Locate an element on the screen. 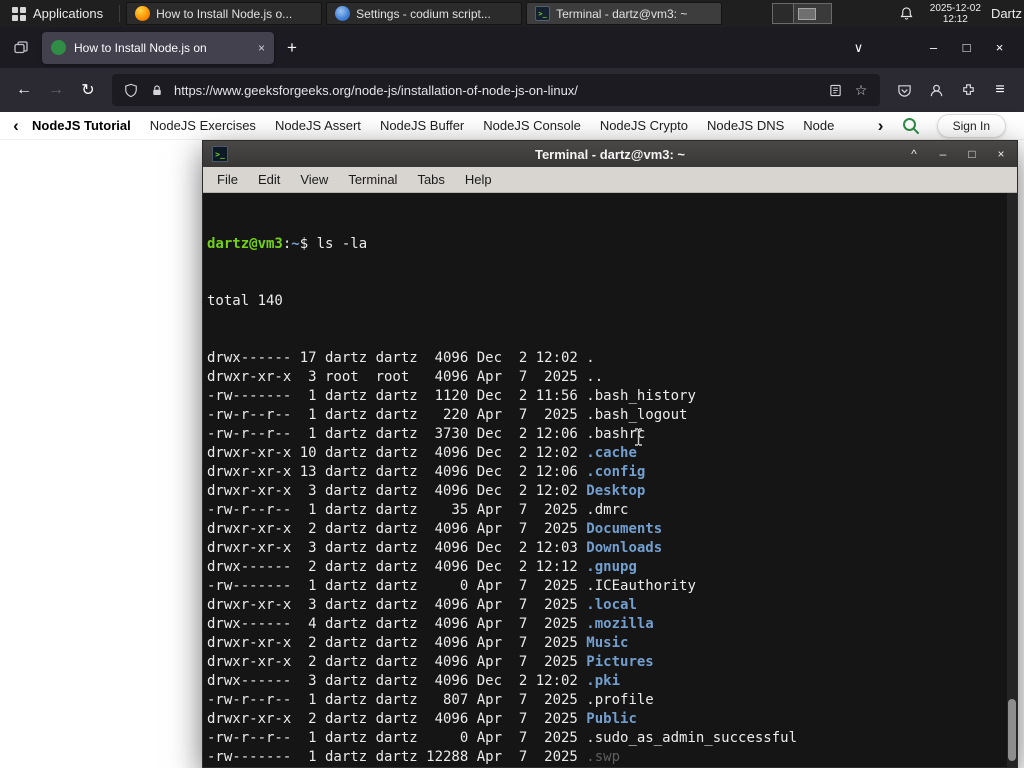 The height and width of the screenshot is (768, 1024). site-nav-item: NodeJS Buffer is located at coordinates (422, 125).